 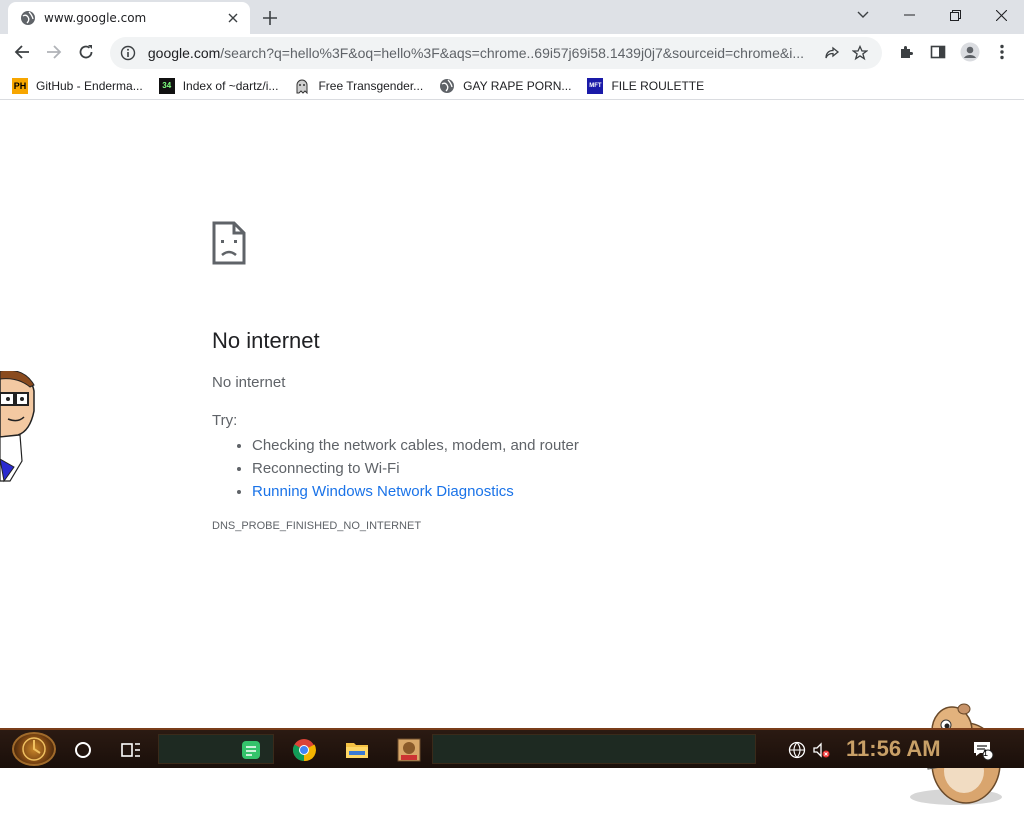 What do you see at coordinates (233, 18) in the screenshot?
I see `close-tab-icon` at bounding box center [233, 18].